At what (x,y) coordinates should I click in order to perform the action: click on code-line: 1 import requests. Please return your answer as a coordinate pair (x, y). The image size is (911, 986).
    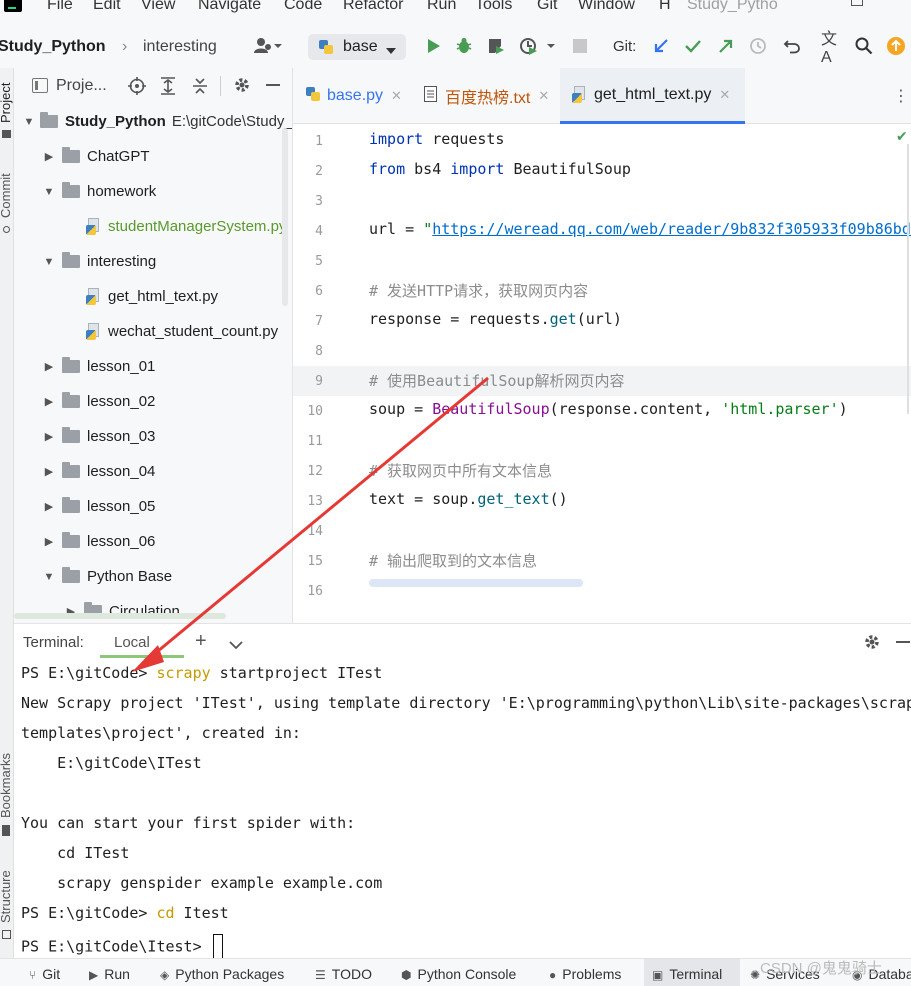
    Looking at the image, I should click on (602, 141).